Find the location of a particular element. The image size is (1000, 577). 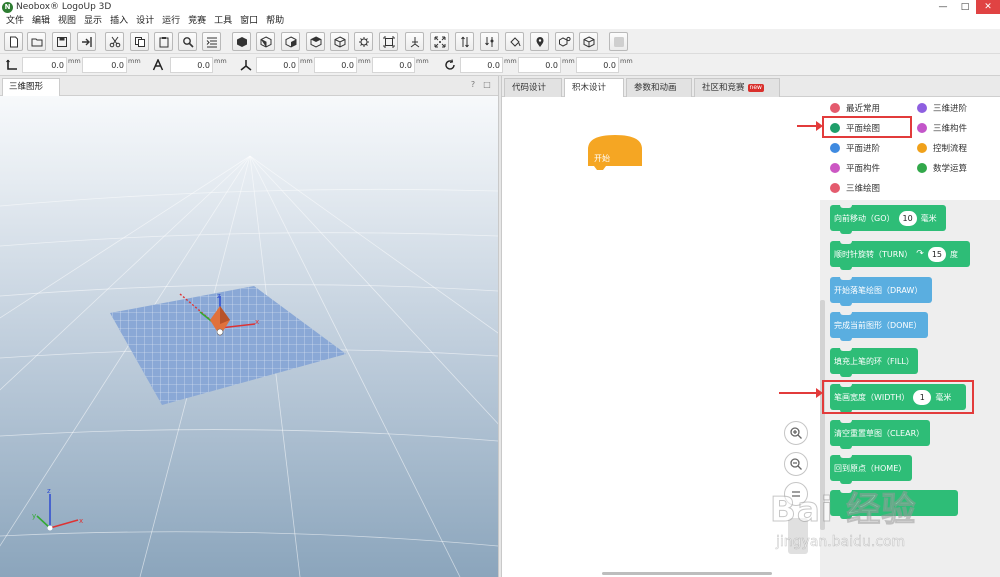

main-toolbar is located at coordinates (500, 41).